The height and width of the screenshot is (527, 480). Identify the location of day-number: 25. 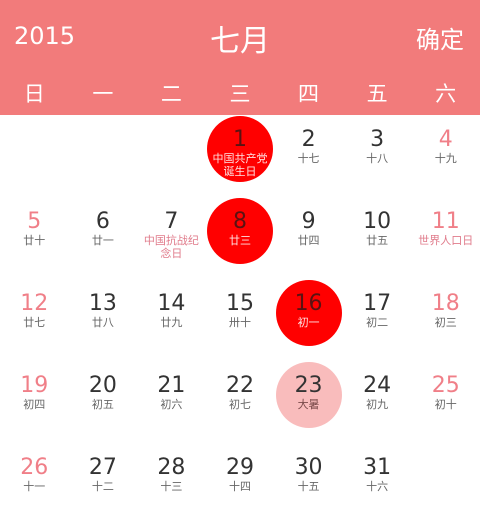
(445, 385).